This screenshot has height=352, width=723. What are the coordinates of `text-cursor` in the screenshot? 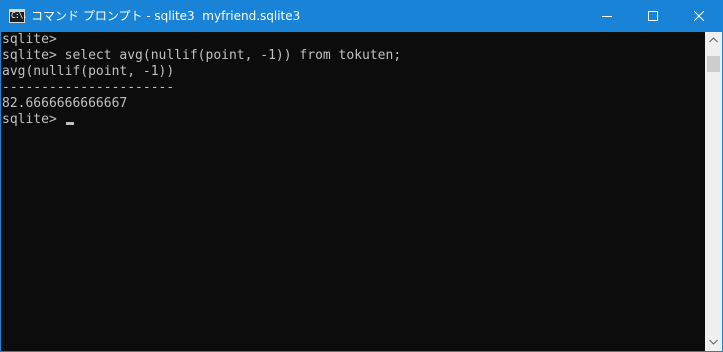 It's located at (69, 123).